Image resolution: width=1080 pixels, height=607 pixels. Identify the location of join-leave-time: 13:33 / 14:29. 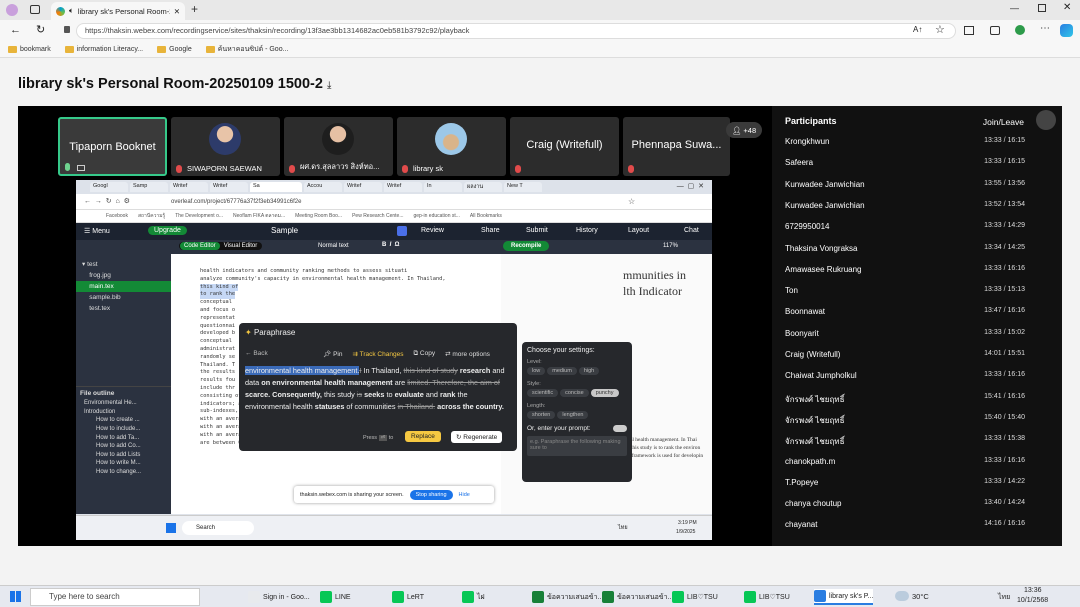
(1004, 226).